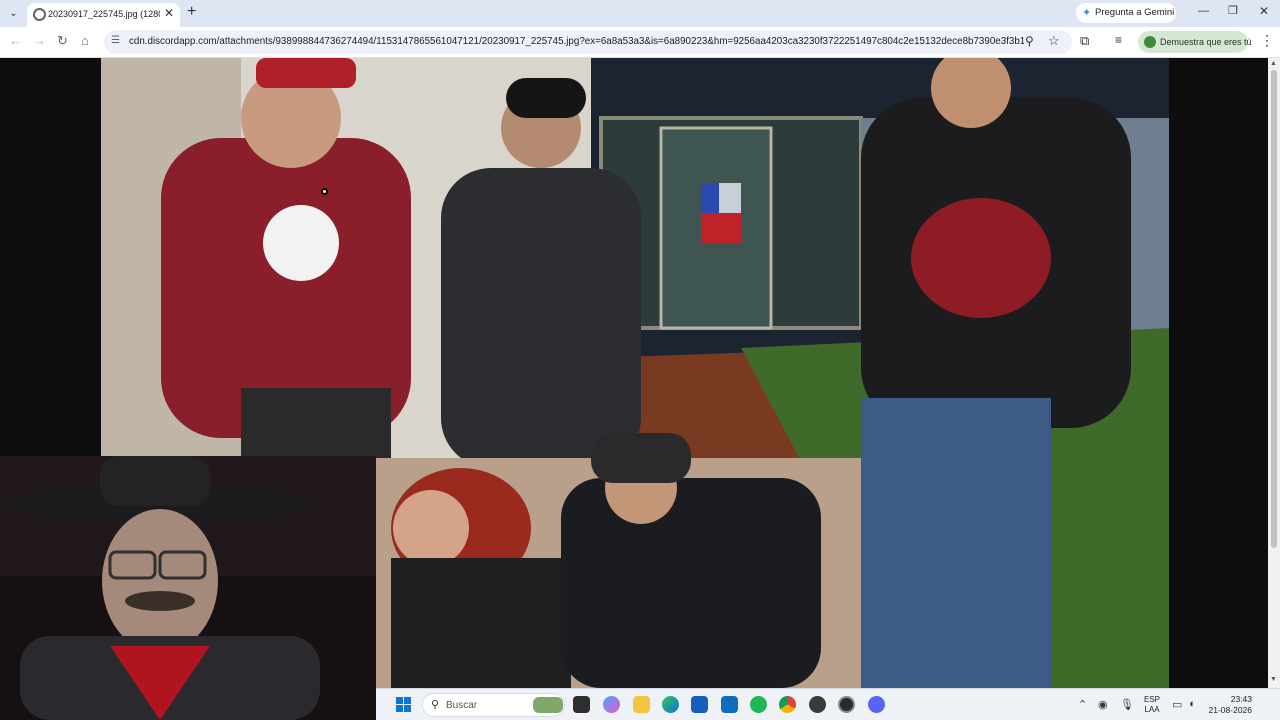  What do you see at coordinates (1177, 704) in the screenshot?
I see `monitor-icon: ▭` at bounding box center [1177, 704].